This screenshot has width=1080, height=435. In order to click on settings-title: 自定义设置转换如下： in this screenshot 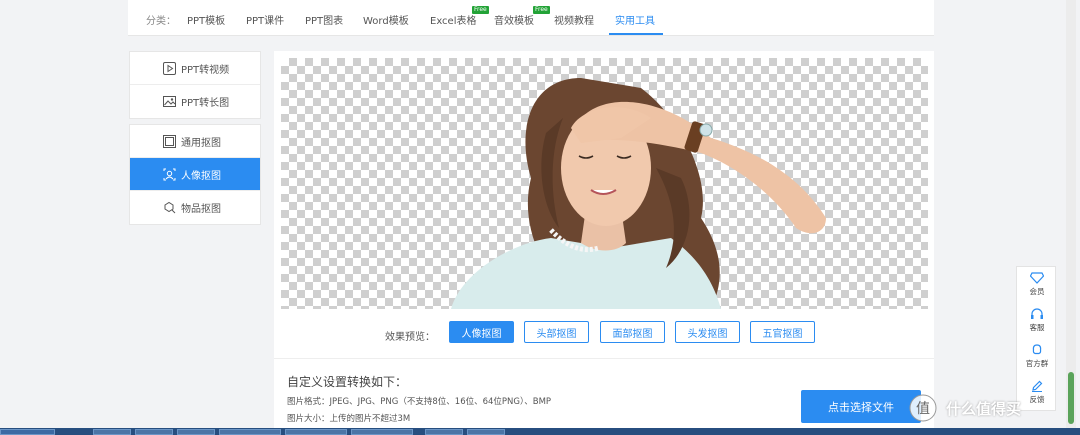, I will do `click(347, 382)`.